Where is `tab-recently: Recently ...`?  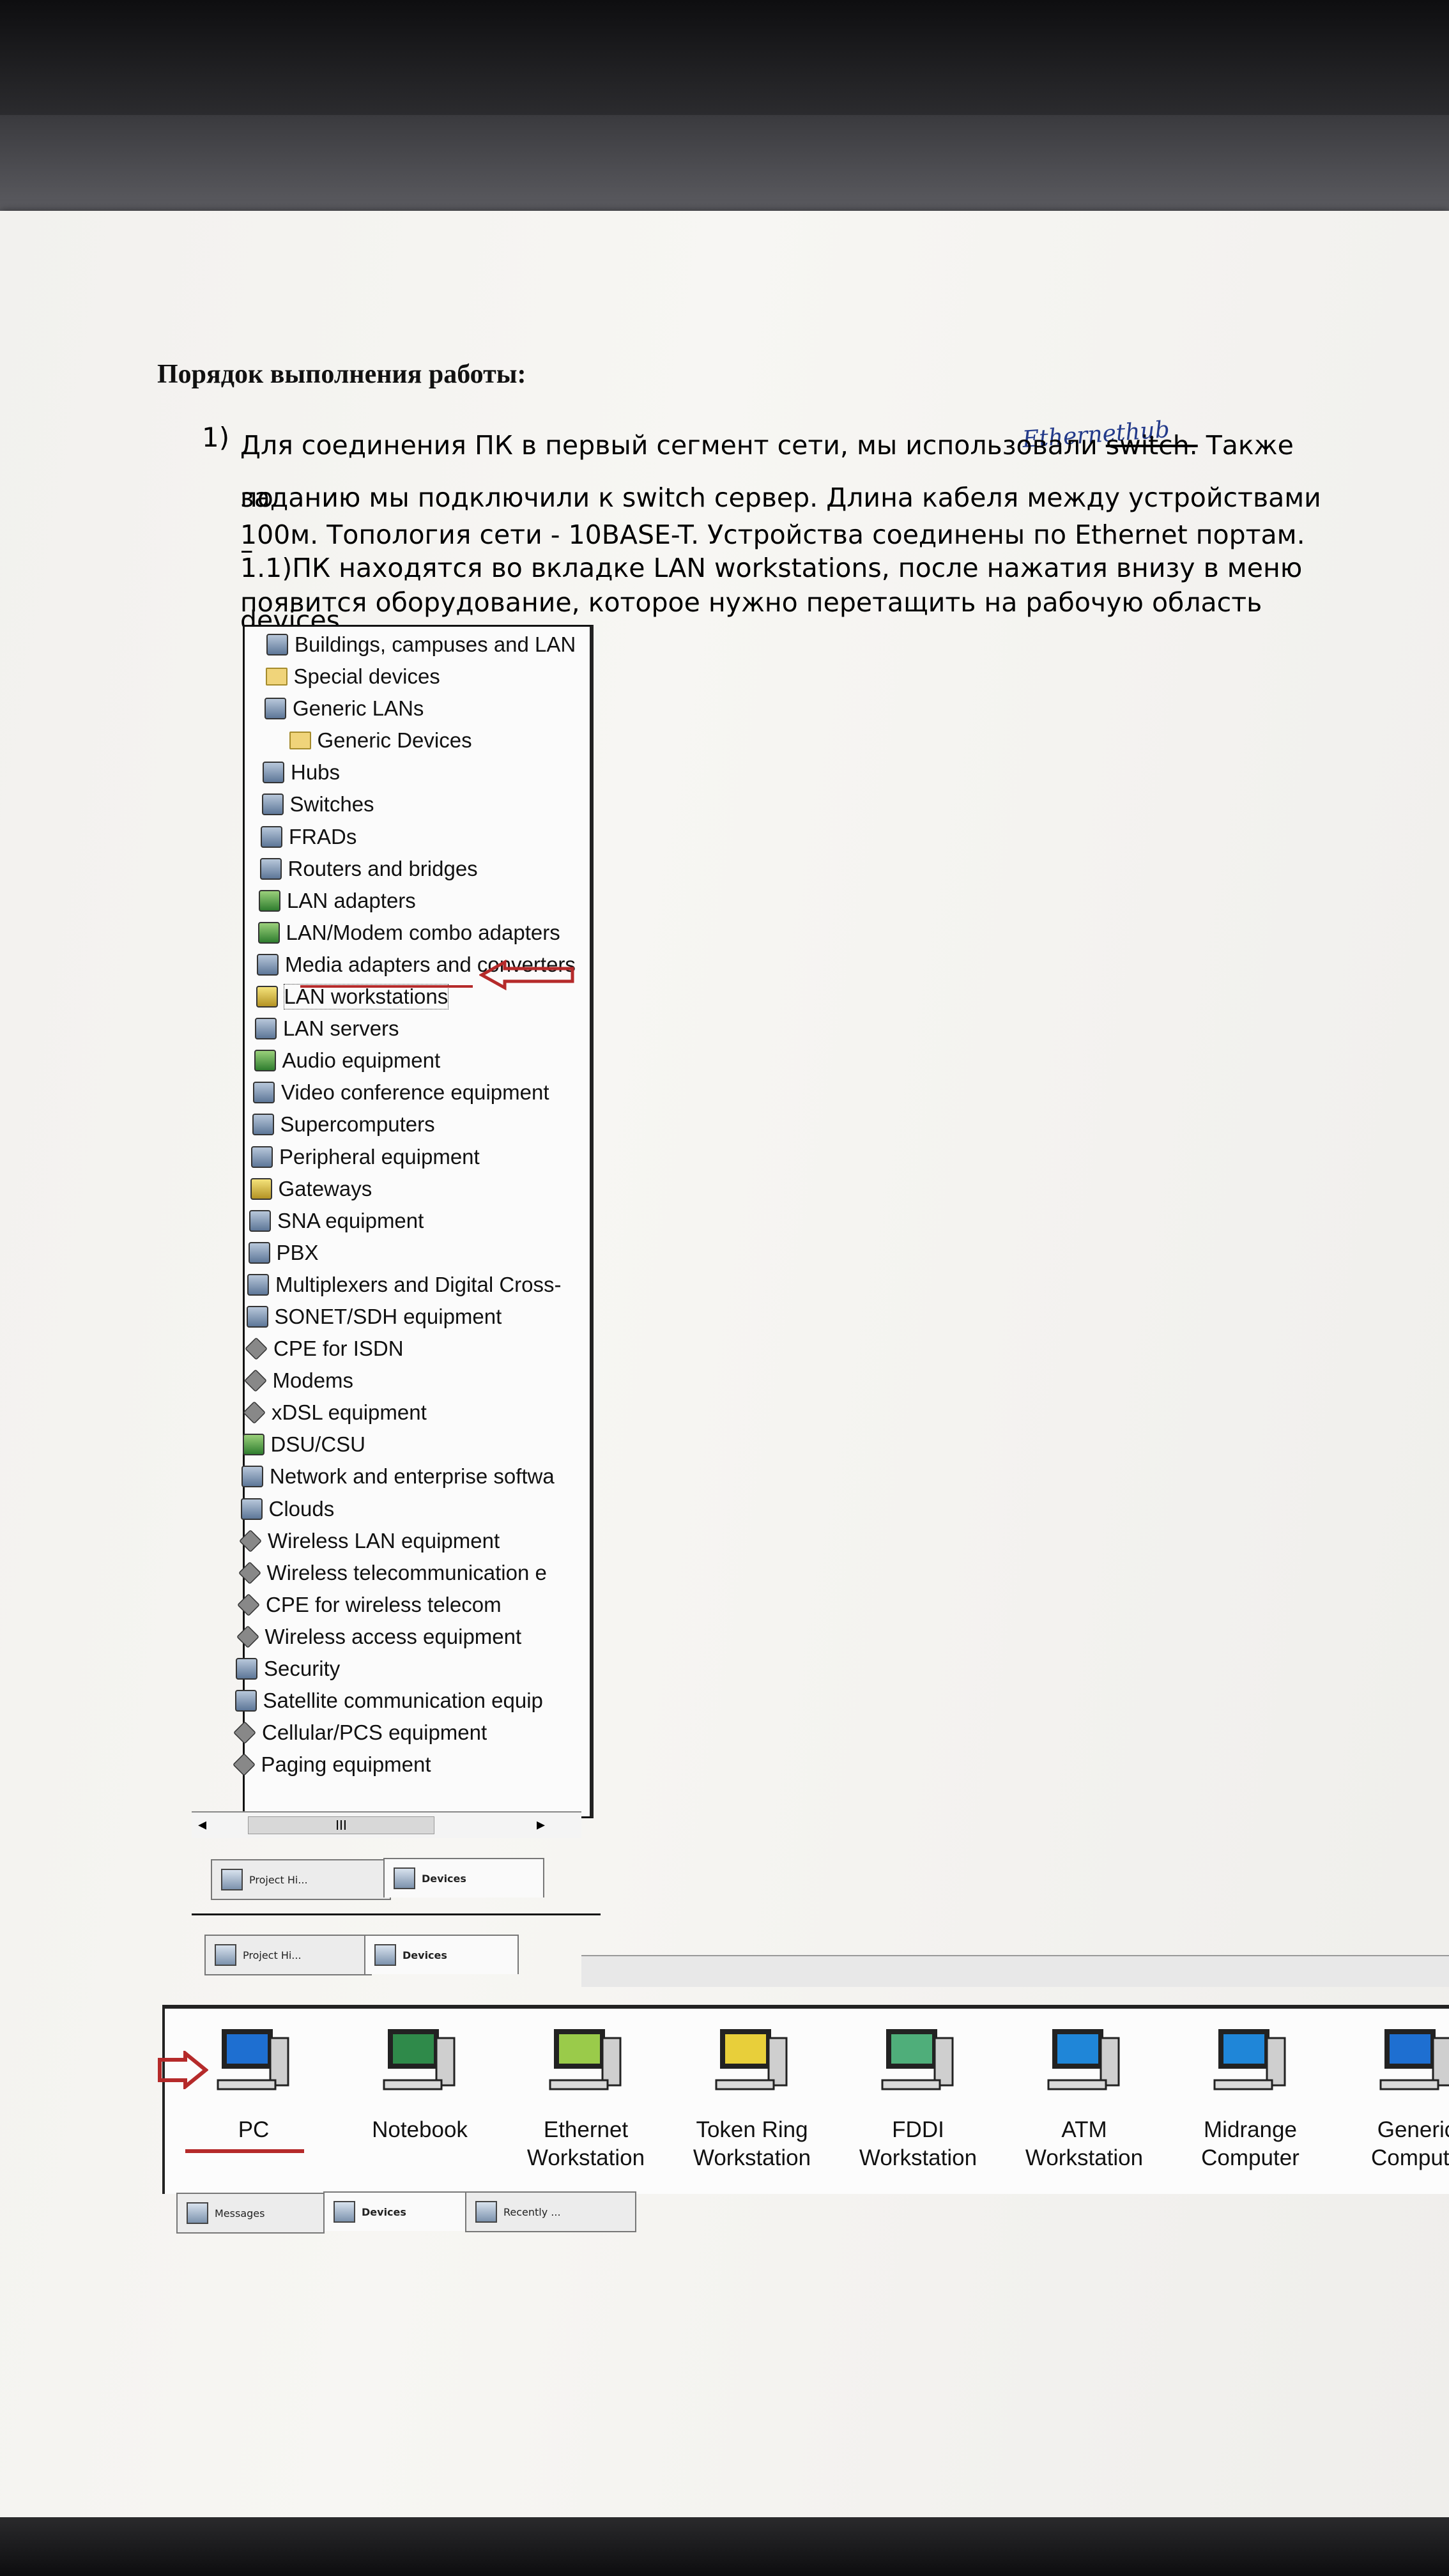
tab-recently: Recently ... is located at coordinates (550, 2211).